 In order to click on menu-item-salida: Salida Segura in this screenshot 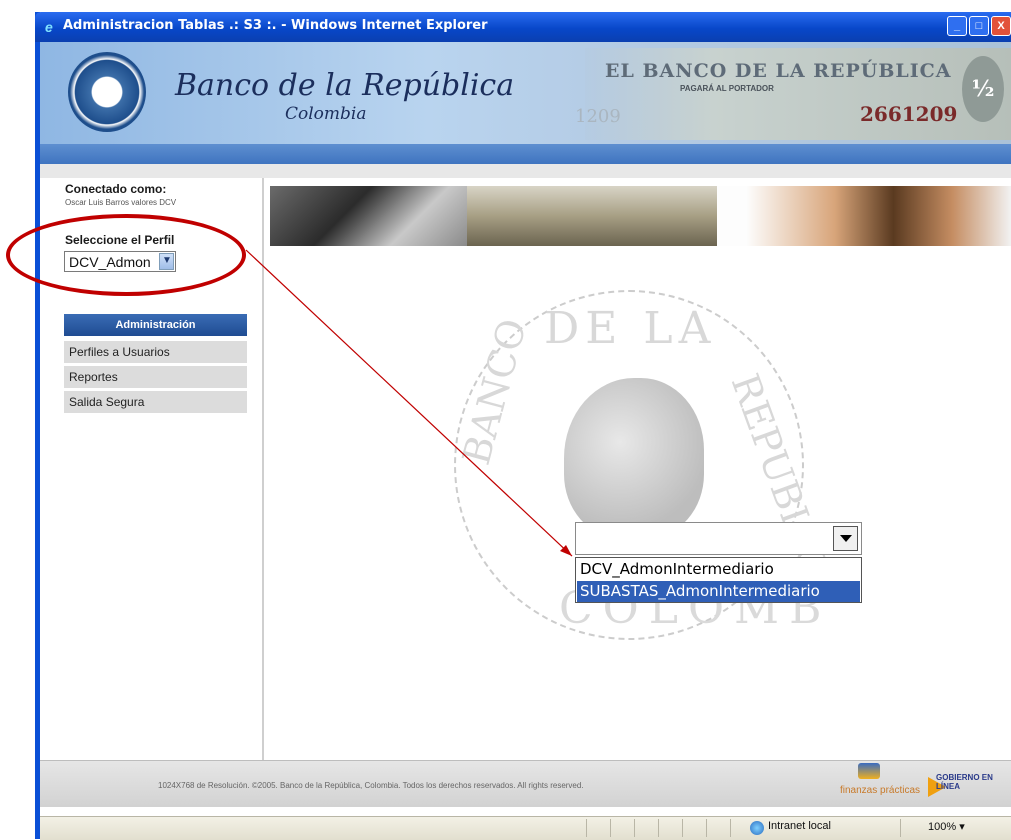, I will do `click(155, 402)`.